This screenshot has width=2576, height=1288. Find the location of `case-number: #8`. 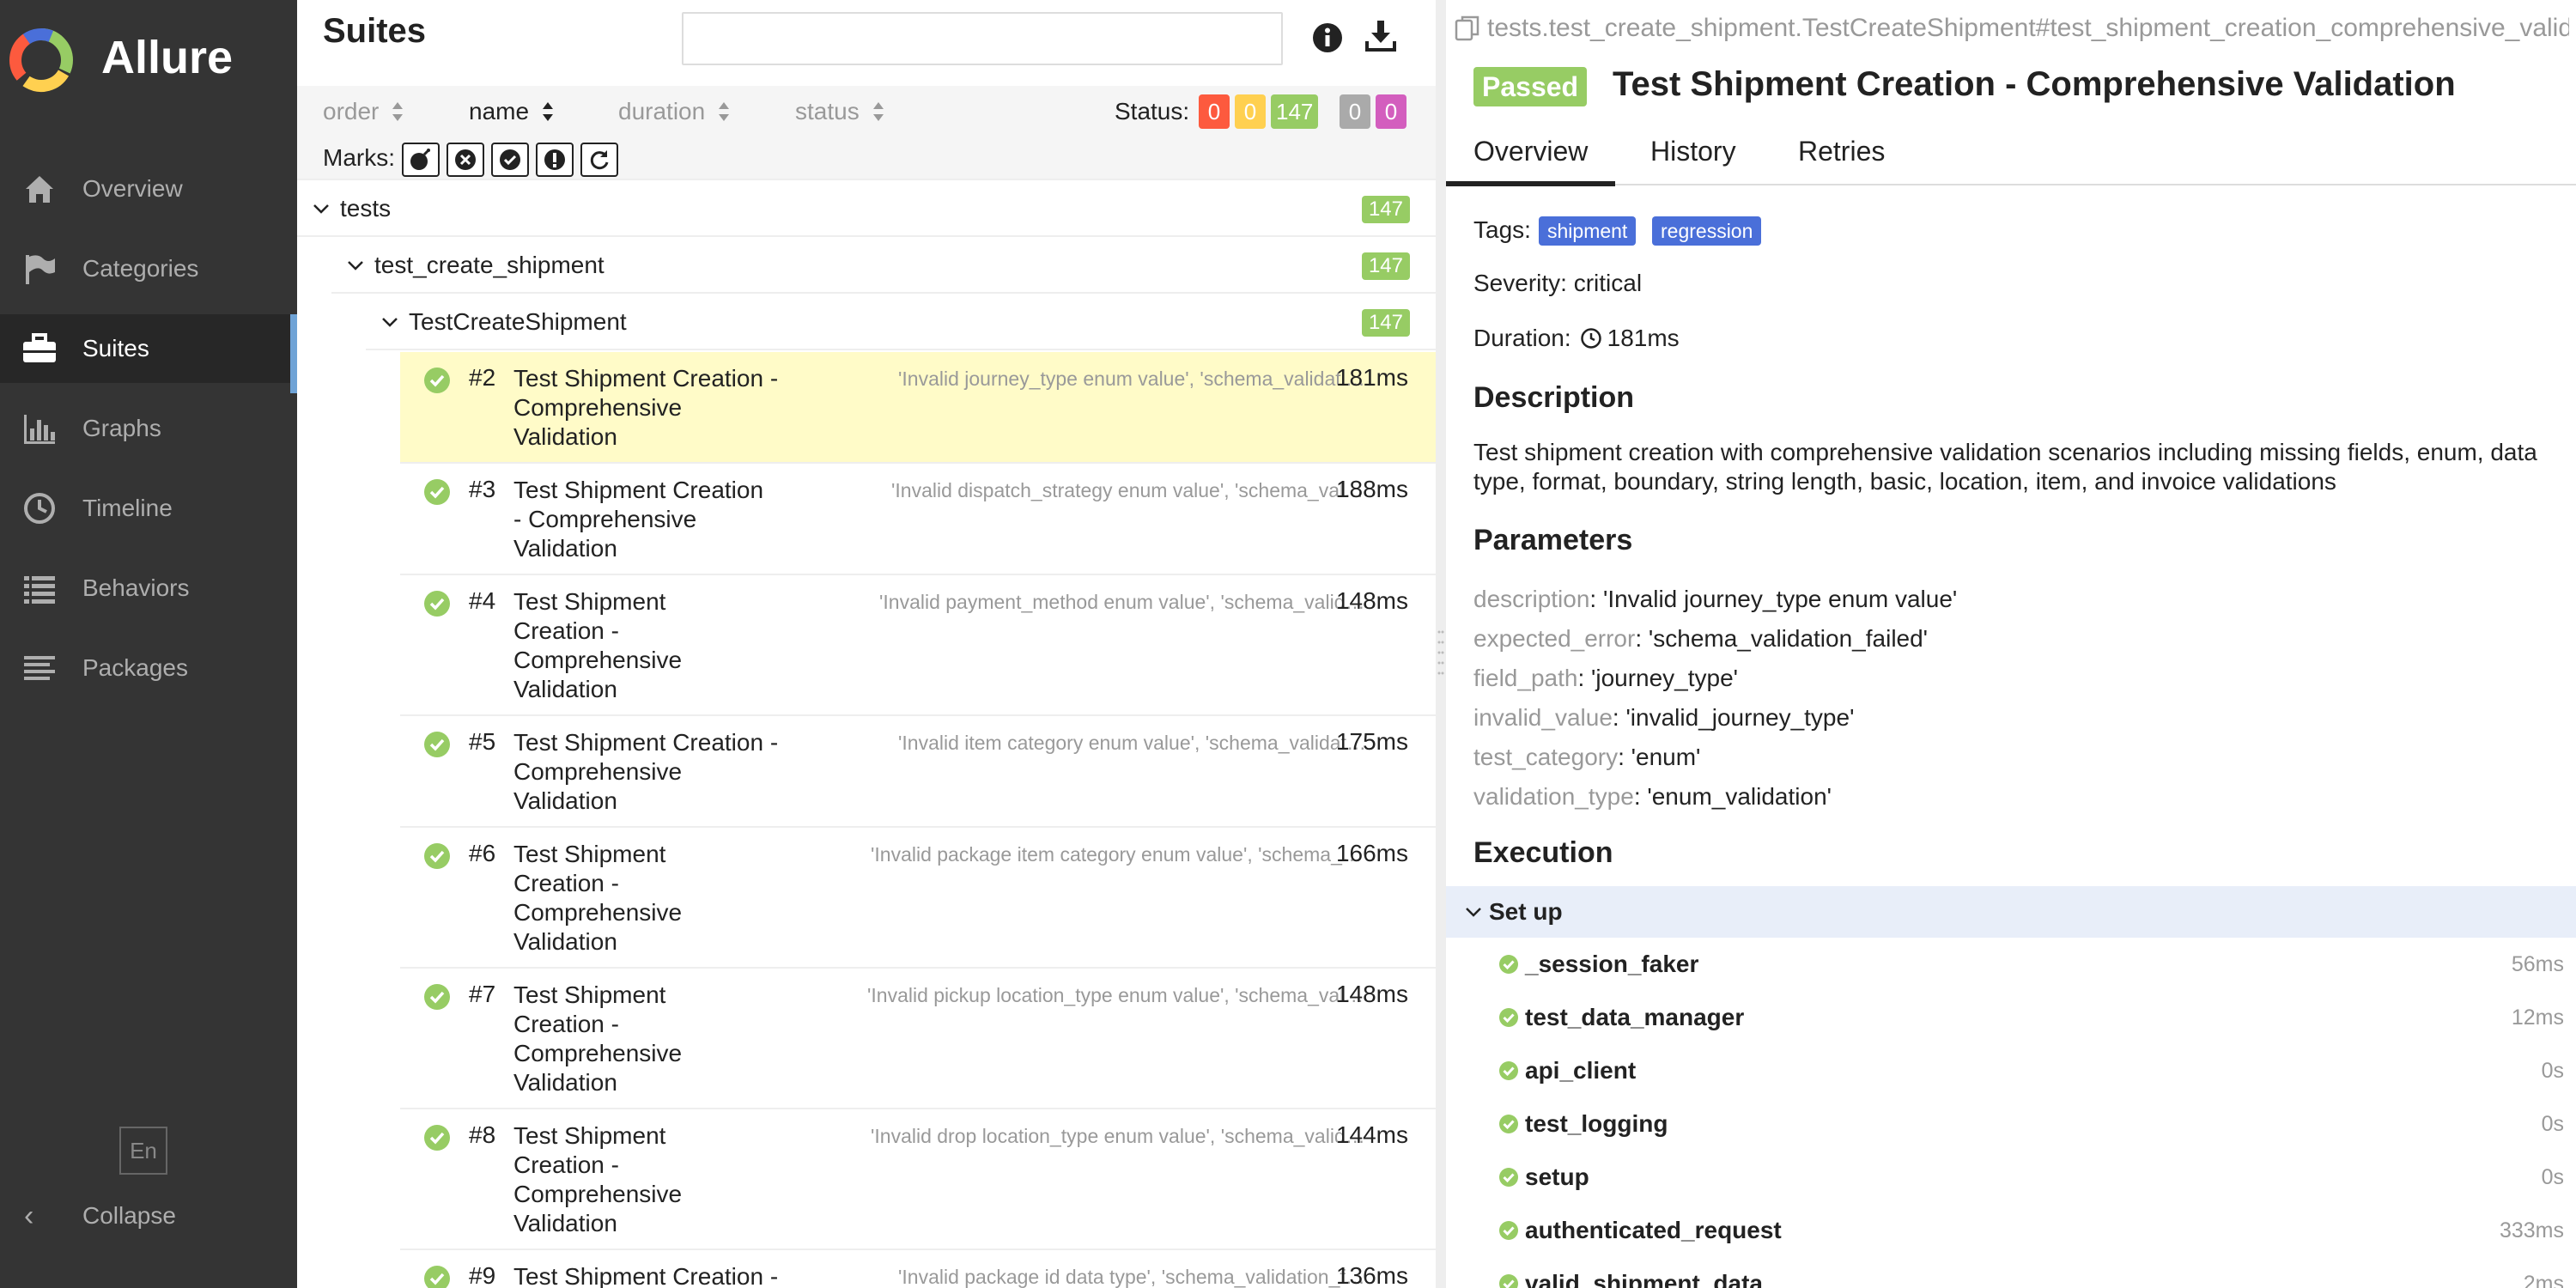

case-number: #8 is located at coordinates (483, 1134).